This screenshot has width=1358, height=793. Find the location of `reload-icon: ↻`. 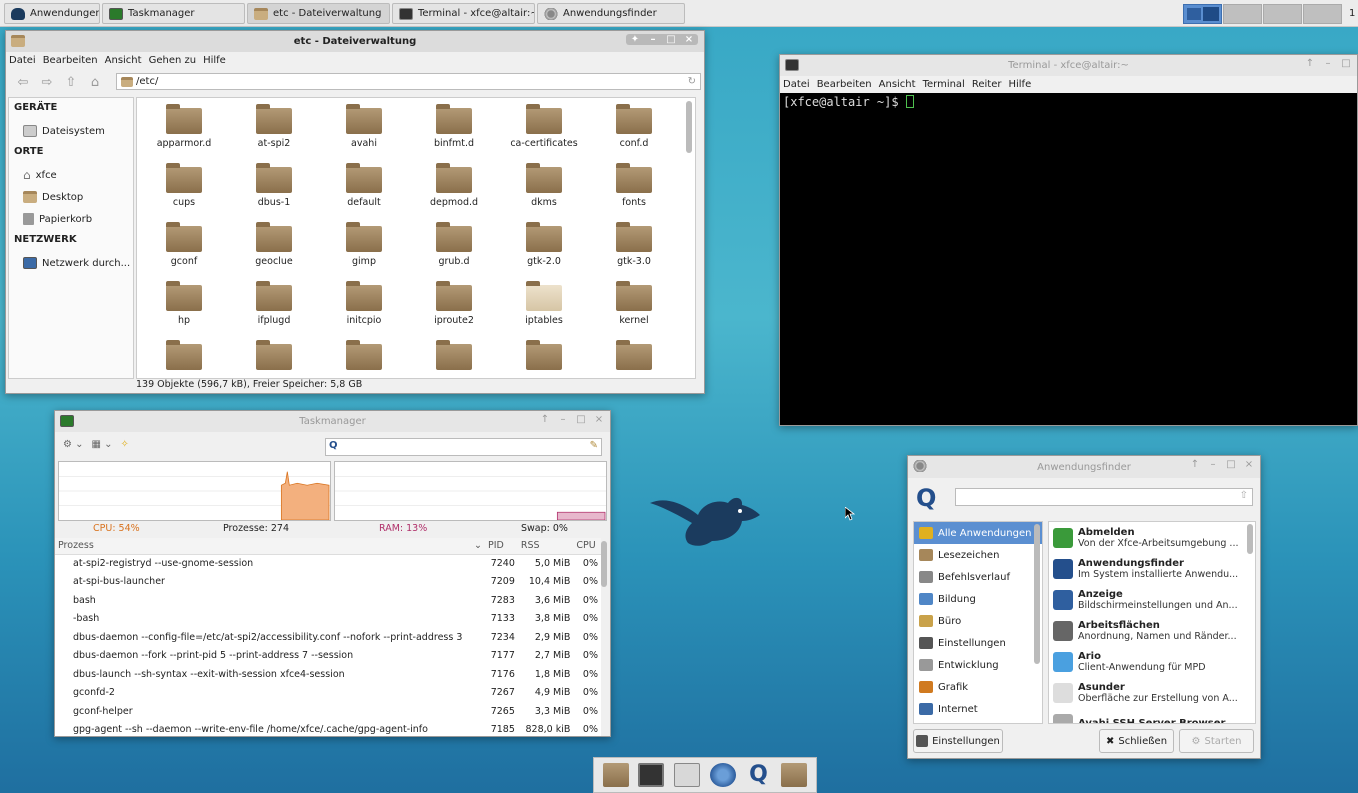

reload-icon: ↻ is located at coordinates (692, 81).